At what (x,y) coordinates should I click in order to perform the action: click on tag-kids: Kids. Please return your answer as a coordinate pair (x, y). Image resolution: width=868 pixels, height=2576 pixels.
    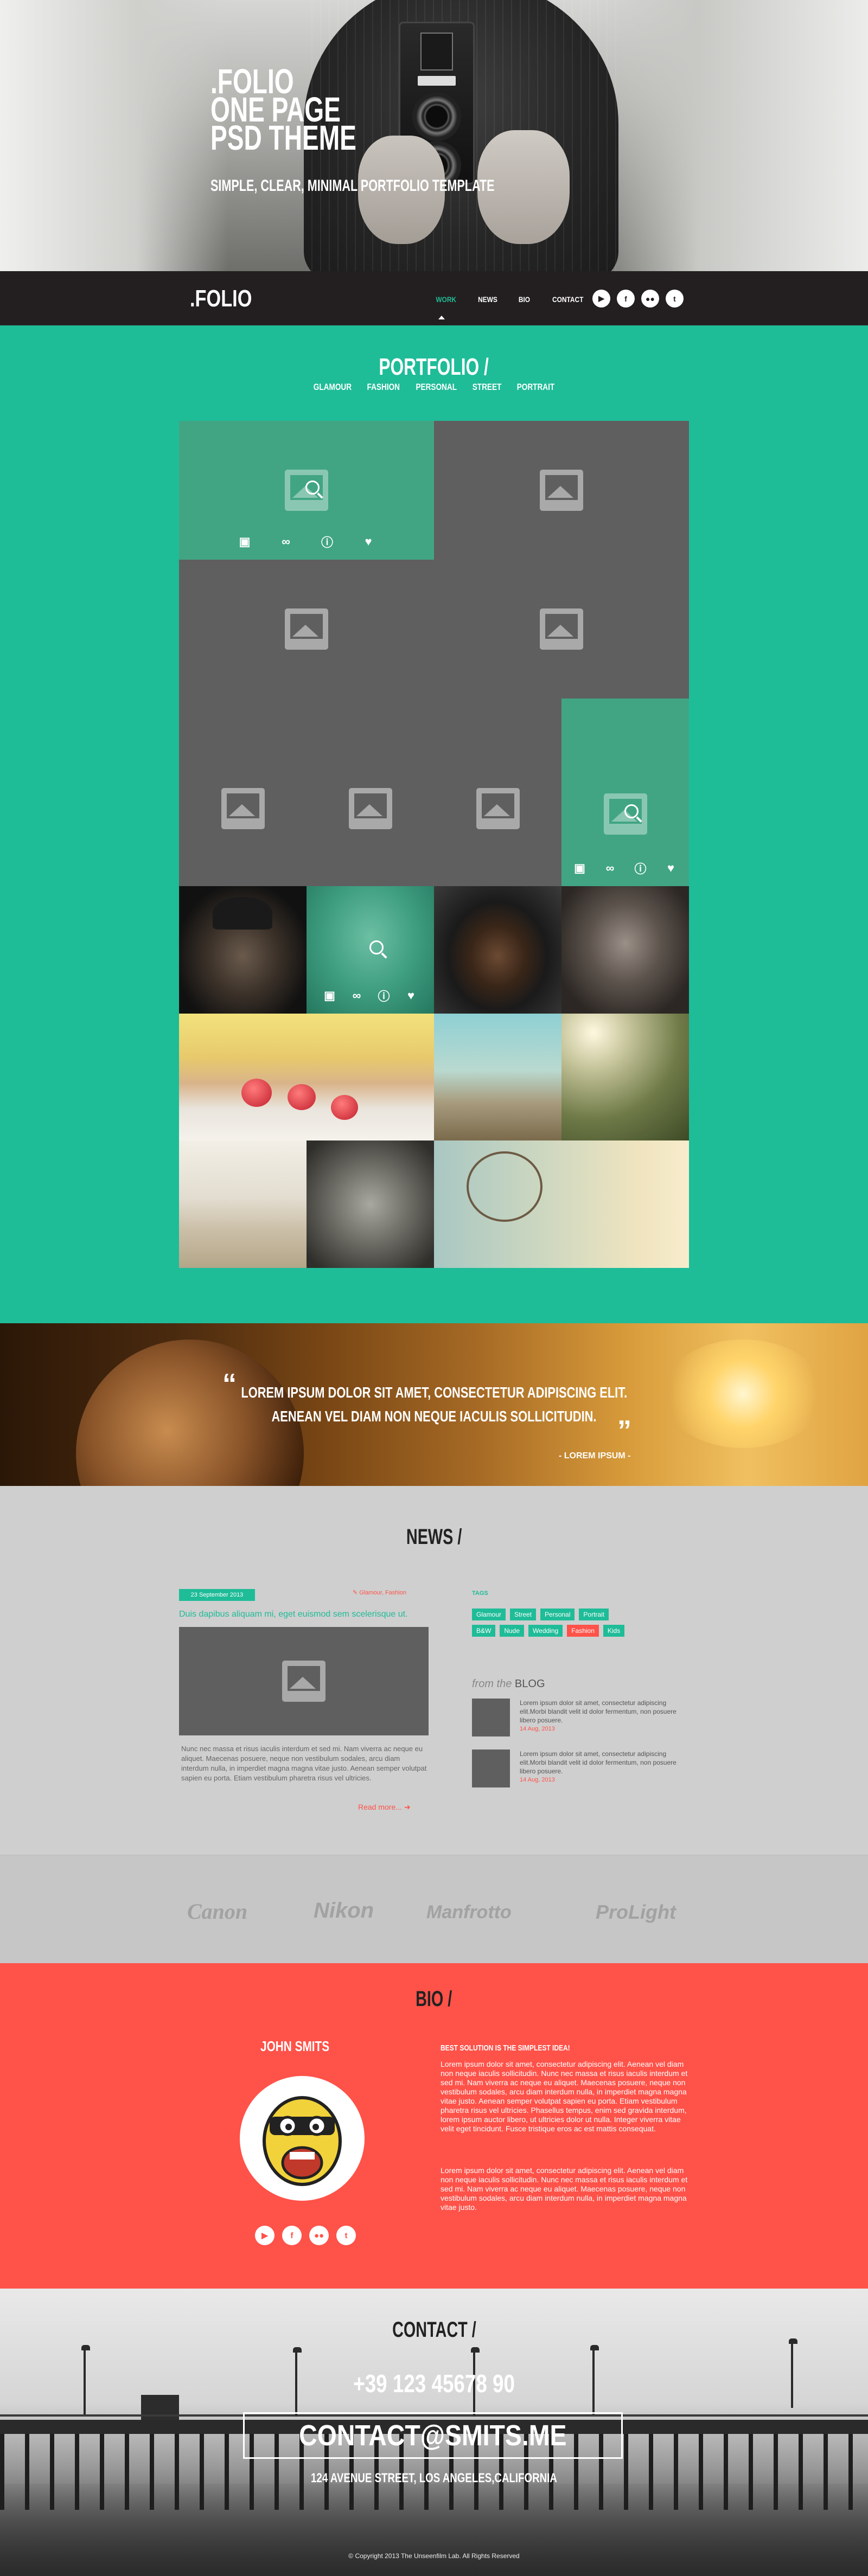
    Looking at the image, I should click on (614, 1631).